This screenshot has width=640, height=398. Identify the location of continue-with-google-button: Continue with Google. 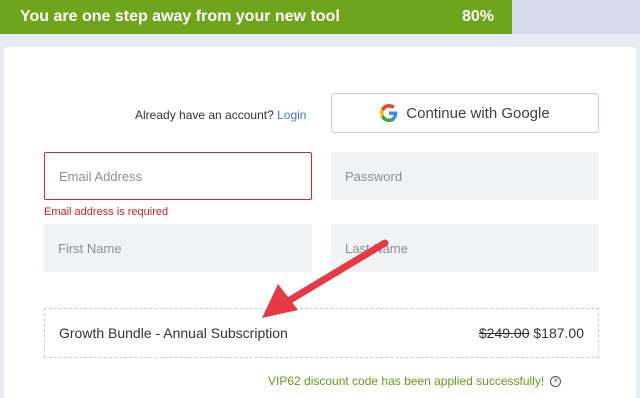
(465, 113).